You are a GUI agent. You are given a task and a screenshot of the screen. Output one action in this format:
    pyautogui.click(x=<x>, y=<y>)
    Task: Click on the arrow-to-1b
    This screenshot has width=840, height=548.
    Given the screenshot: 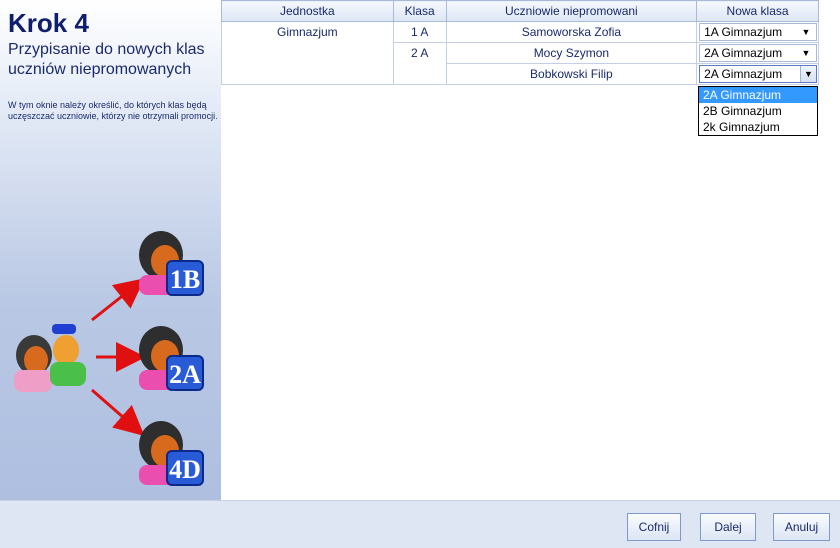 What is the action you would take?
    pyautogui.click(x=118, y=300)
    